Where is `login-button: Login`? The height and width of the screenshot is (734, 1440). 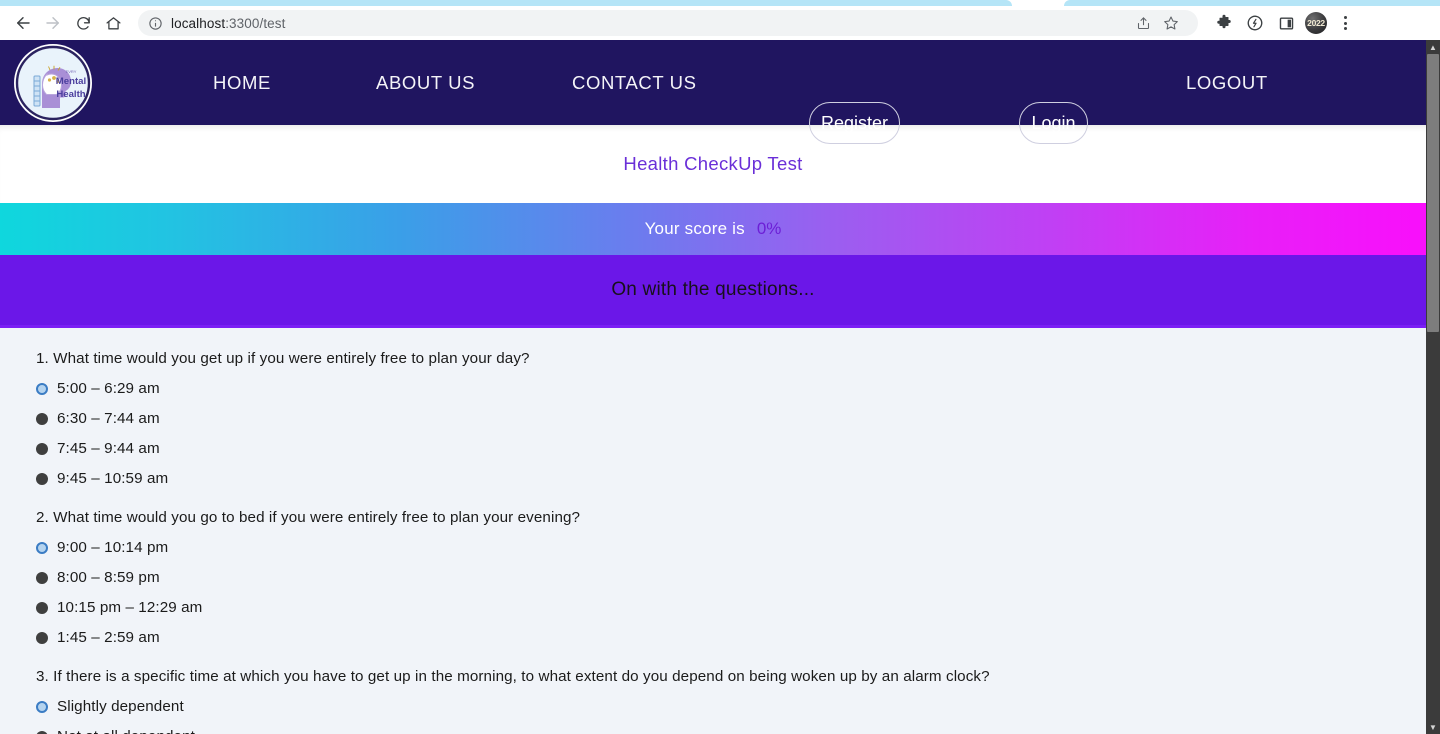
login-button: Login is located at coordinates (1053, 123).